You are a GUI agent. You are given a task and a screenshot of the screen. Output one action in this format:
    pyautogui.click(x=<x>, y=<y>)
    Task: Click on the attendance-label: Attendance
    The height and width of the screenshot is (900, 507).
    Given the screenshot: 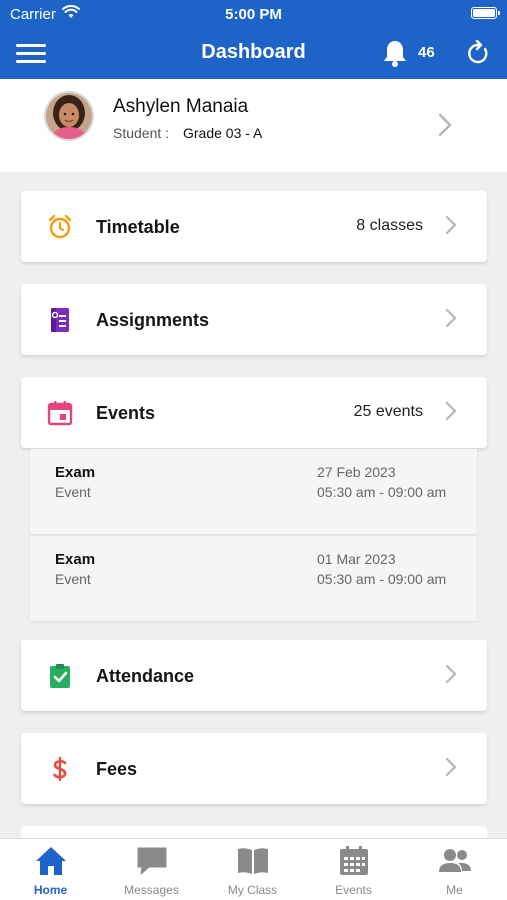 What is the action you would take?
    pyautogui.click(x=145, y=676)
    